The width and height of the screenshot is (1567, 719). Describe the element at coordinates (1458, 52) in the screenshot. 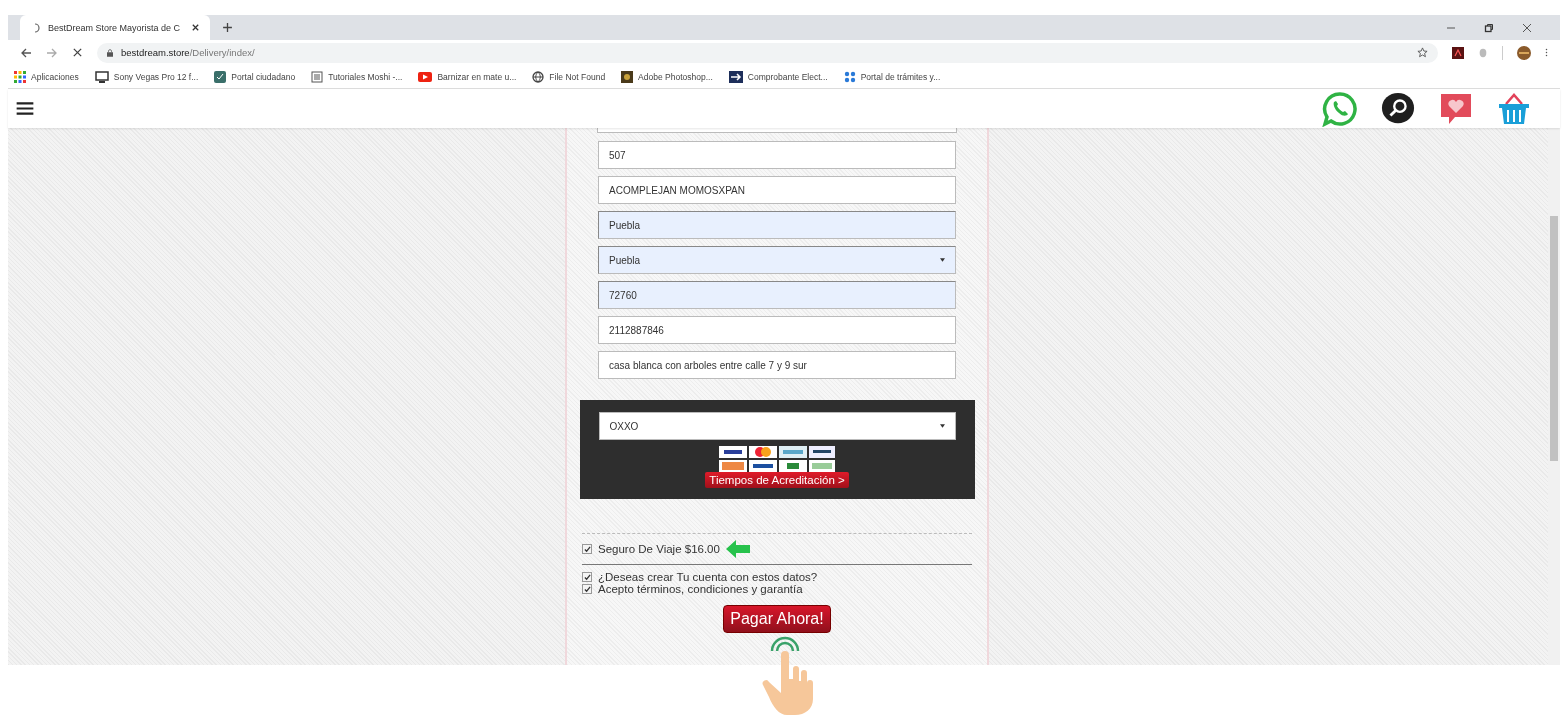

I see `pdf-extension-icon` at that location.